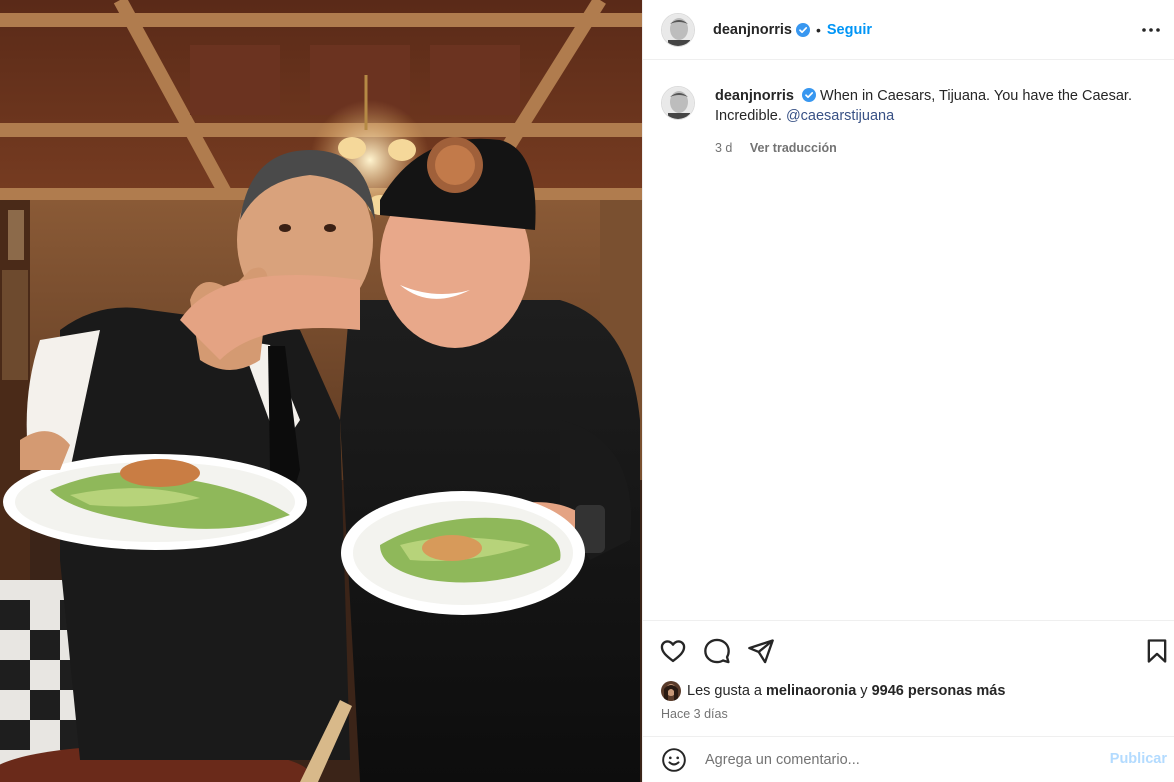 This screenshot has height=782, width=1174. What do you see at coordinates (793, 148) in the screenshot?
I see `translate-button: Ver traducción` at bounding box center [793, 148].